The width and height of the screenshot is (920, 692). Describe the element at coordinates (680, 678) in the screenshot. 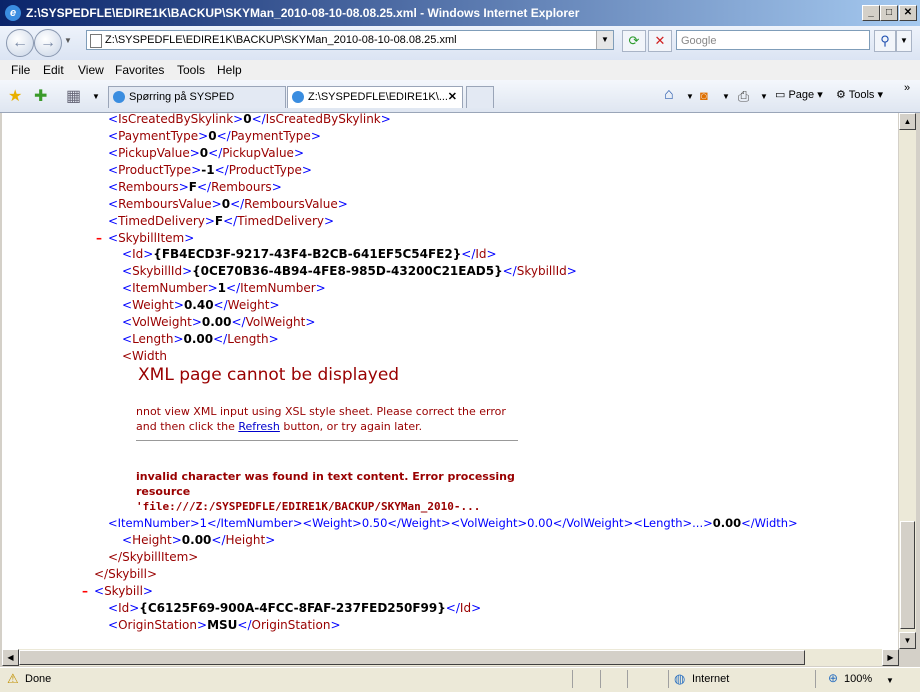

I see `internet-zone-icon: ◍` at that location.